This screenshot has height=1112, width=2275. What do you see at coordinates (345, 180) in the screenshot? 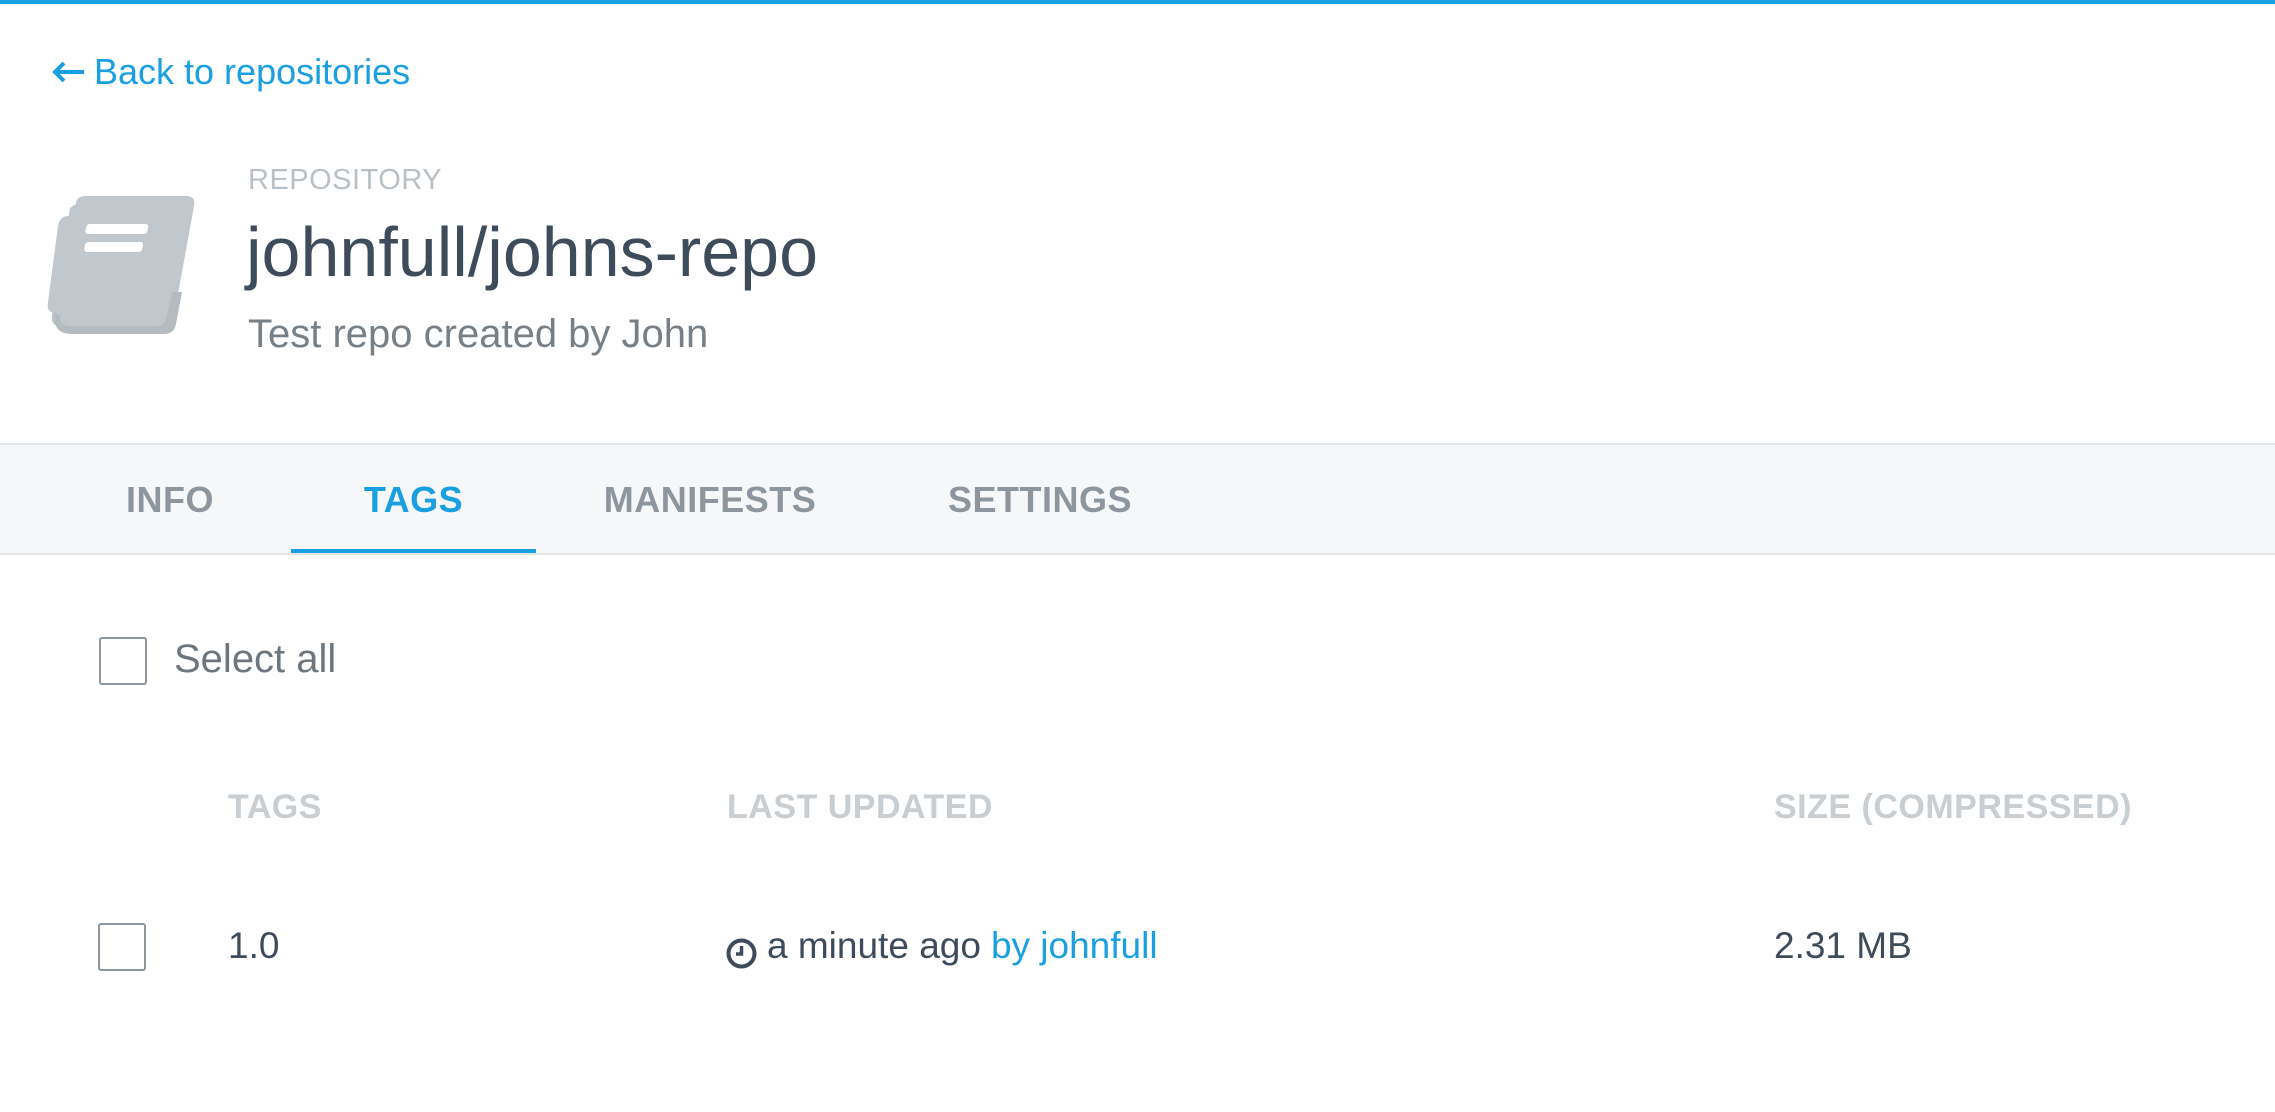
I see `repository-kicker: REPOSITORY` at bounding box center [345, 180].